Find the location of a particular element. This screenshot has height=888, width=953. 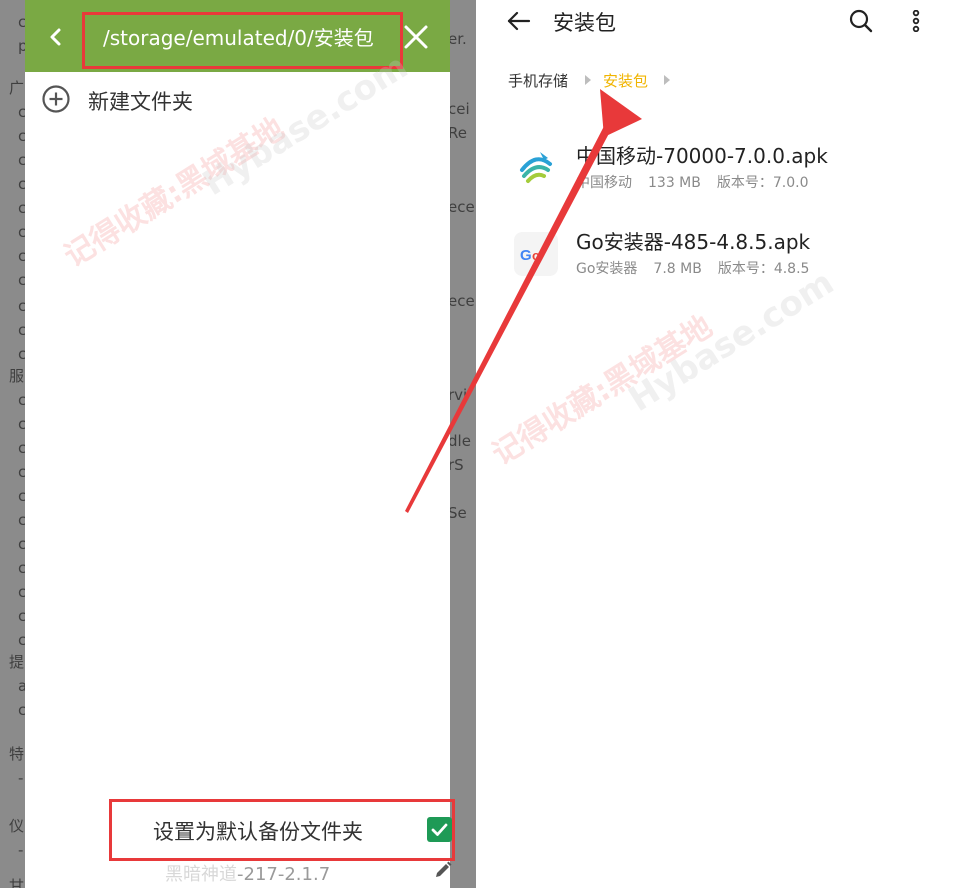

chevron-left-icon is located at coordinates (55, 37).